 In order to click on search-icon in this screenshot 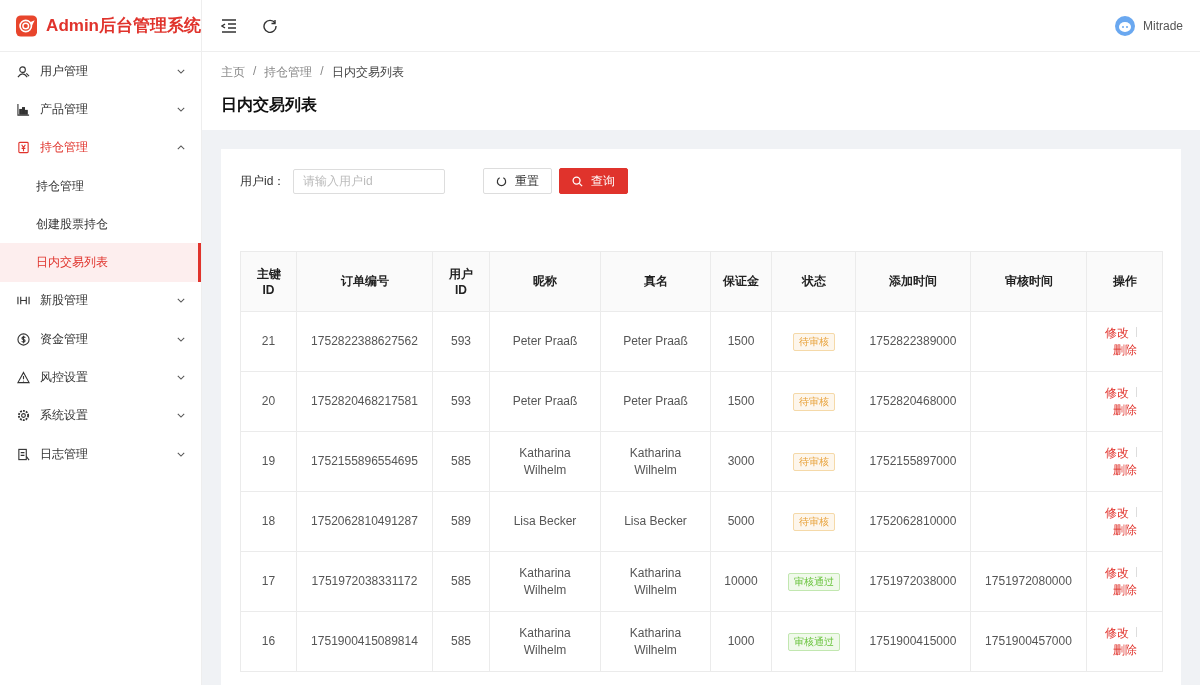, I will do `click(578, 181)`.